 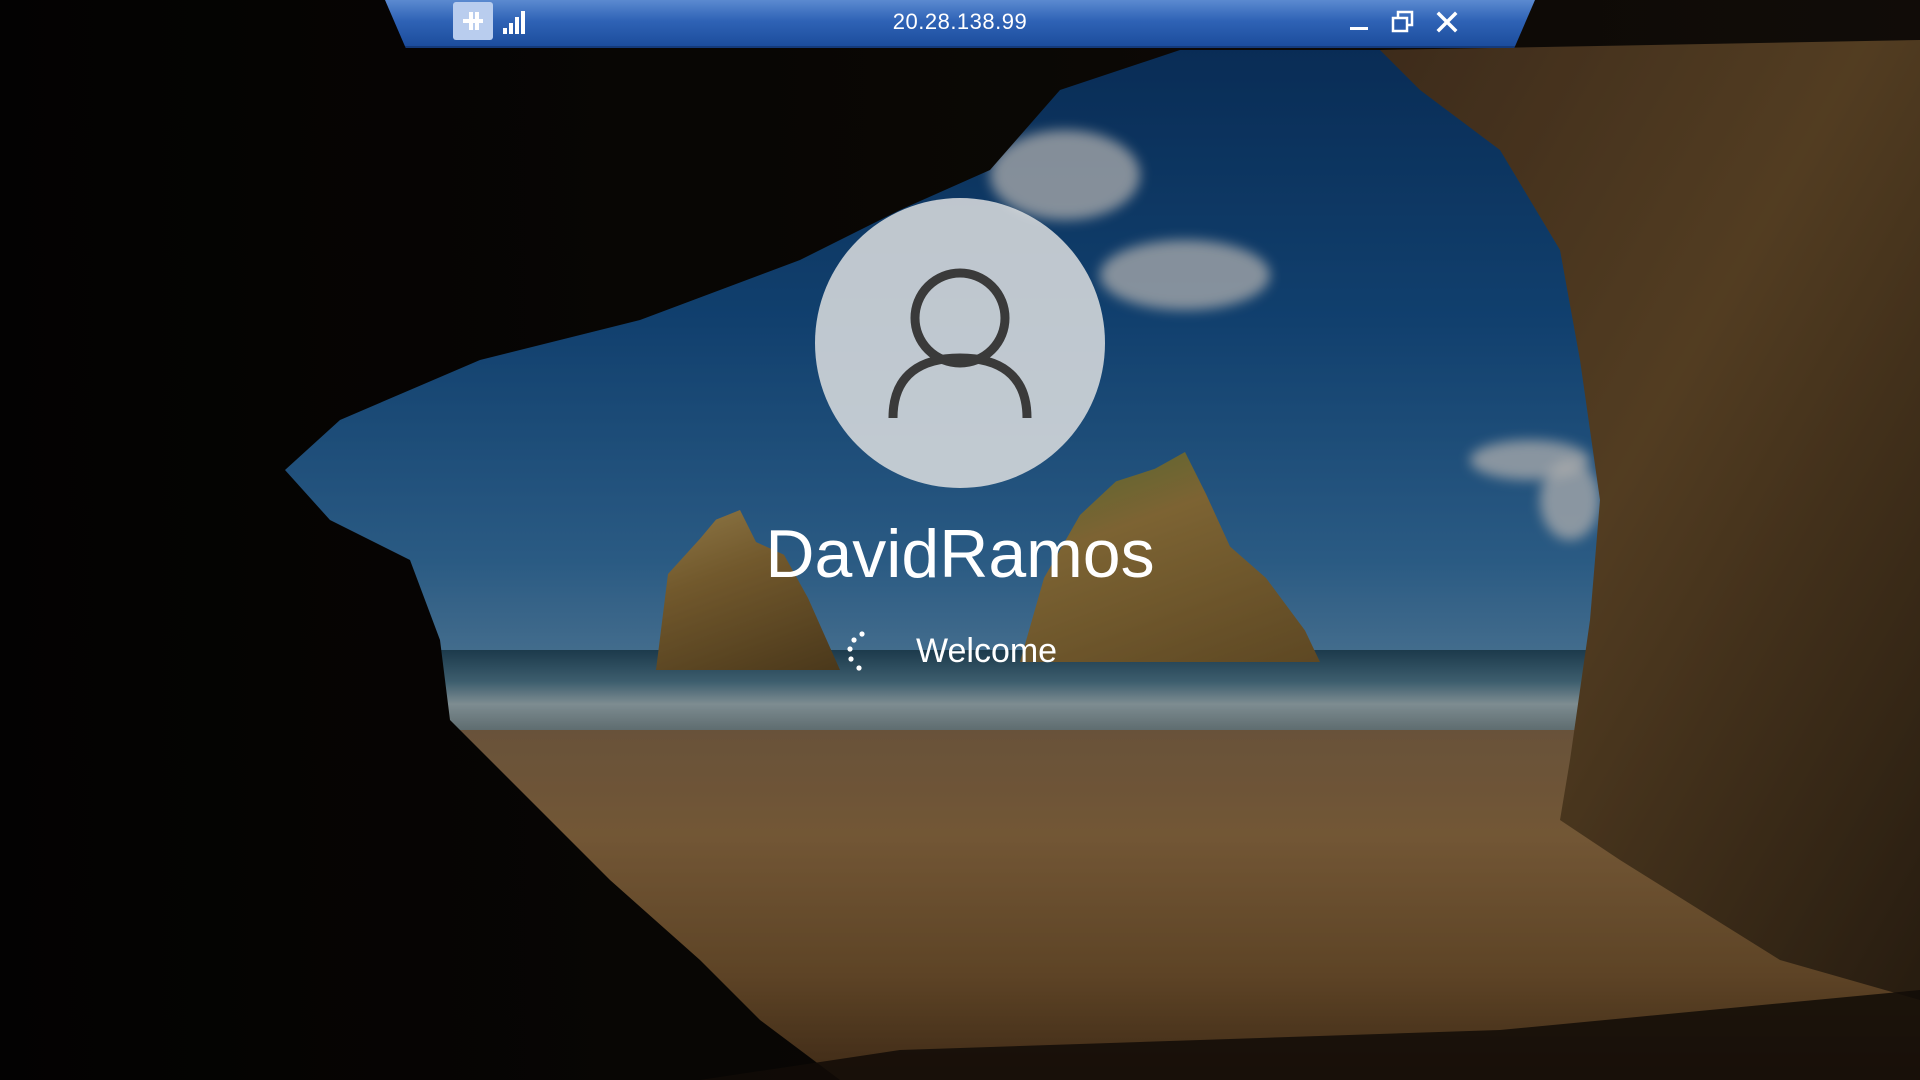 I want to click on user-icon, so click(x=960, y=343).